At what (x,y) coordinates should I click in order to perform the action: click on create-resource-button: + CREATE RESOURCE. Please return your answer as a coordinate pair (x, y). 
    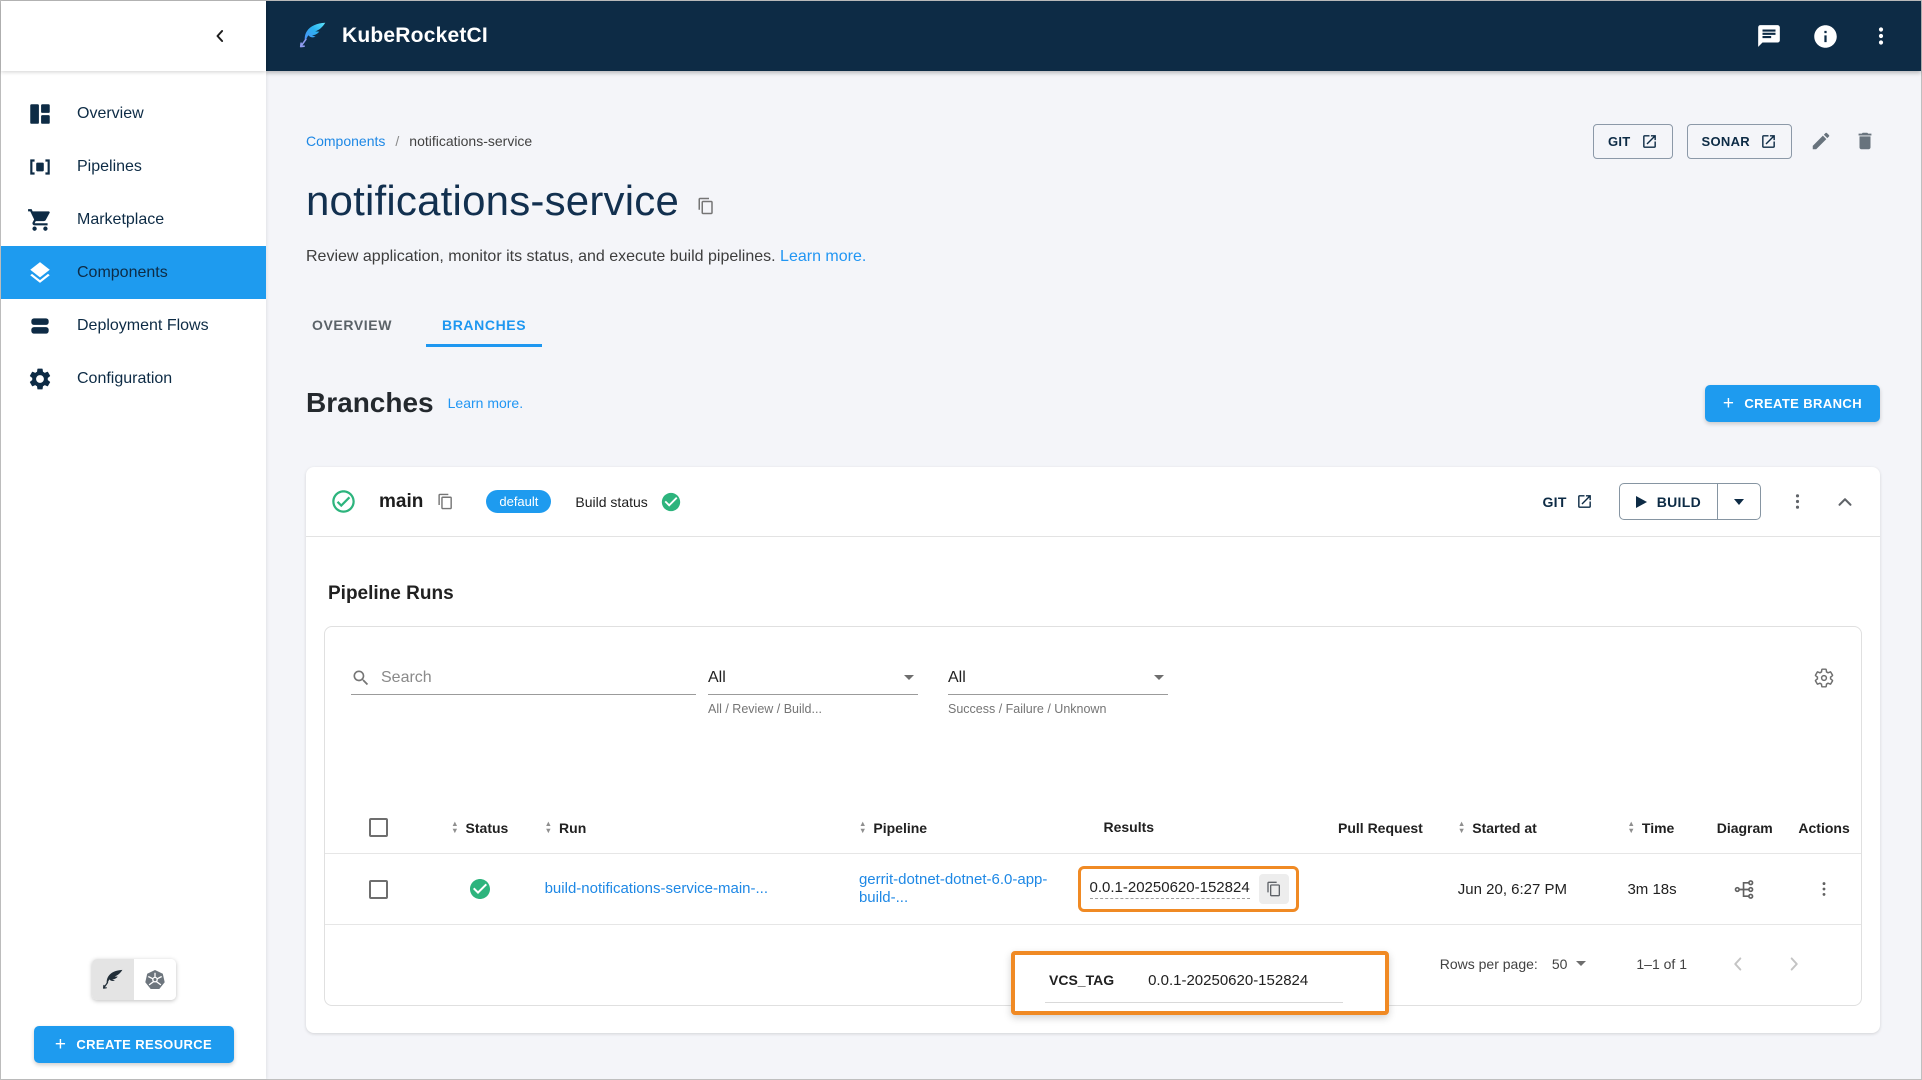
    Looking at the image, I should click on (133, 1044).